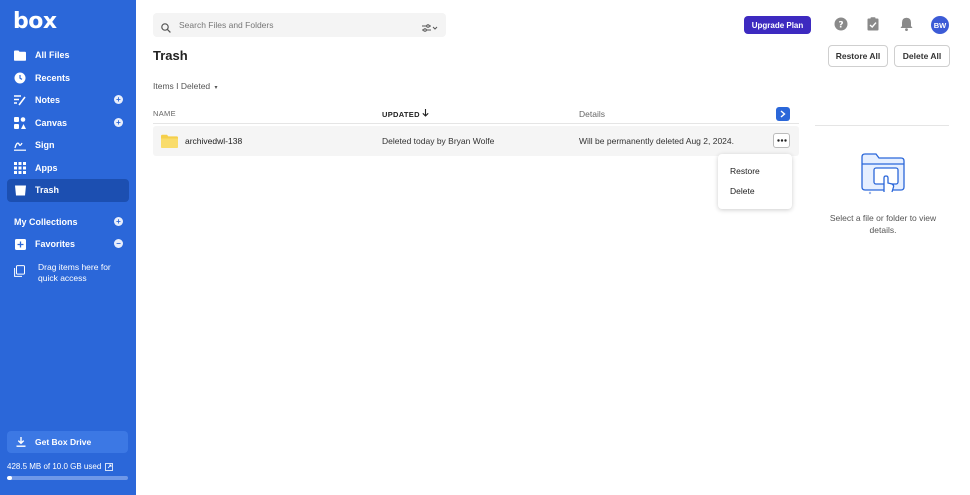 The width and height of the screenshot is (970, 495). I want to click on get-box-drive-button: Get Box Drive, so click(67, 442).